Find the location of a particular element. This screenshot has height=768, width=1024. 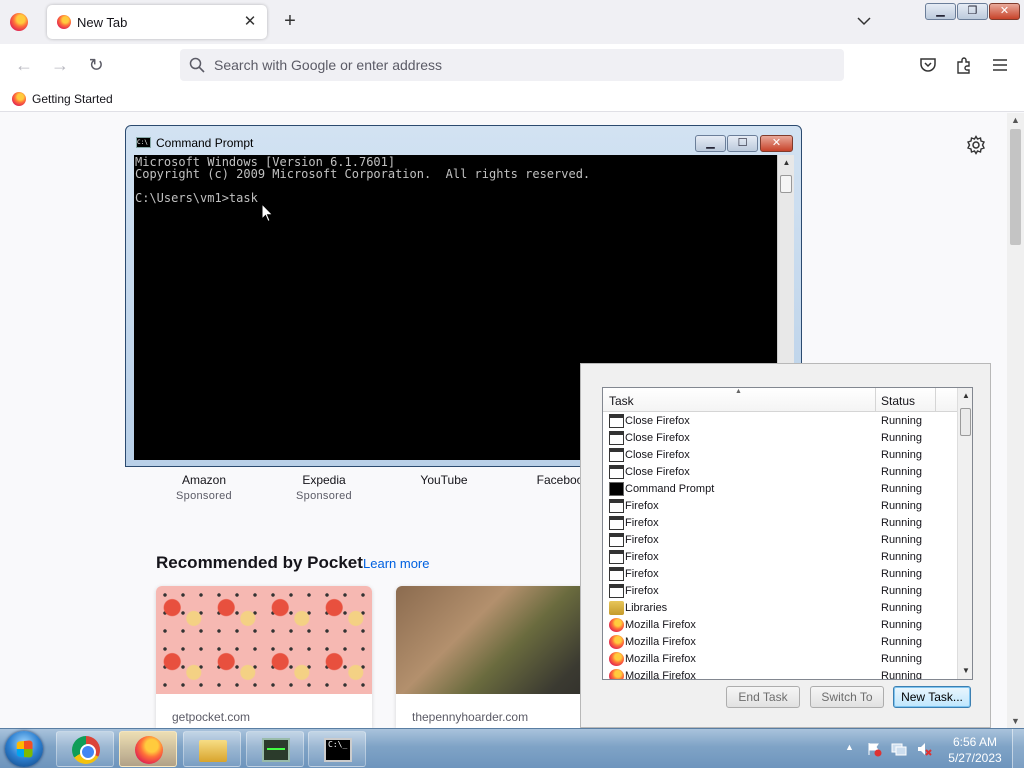

table-row: Libraries Running is located at coordinates (780, 608).